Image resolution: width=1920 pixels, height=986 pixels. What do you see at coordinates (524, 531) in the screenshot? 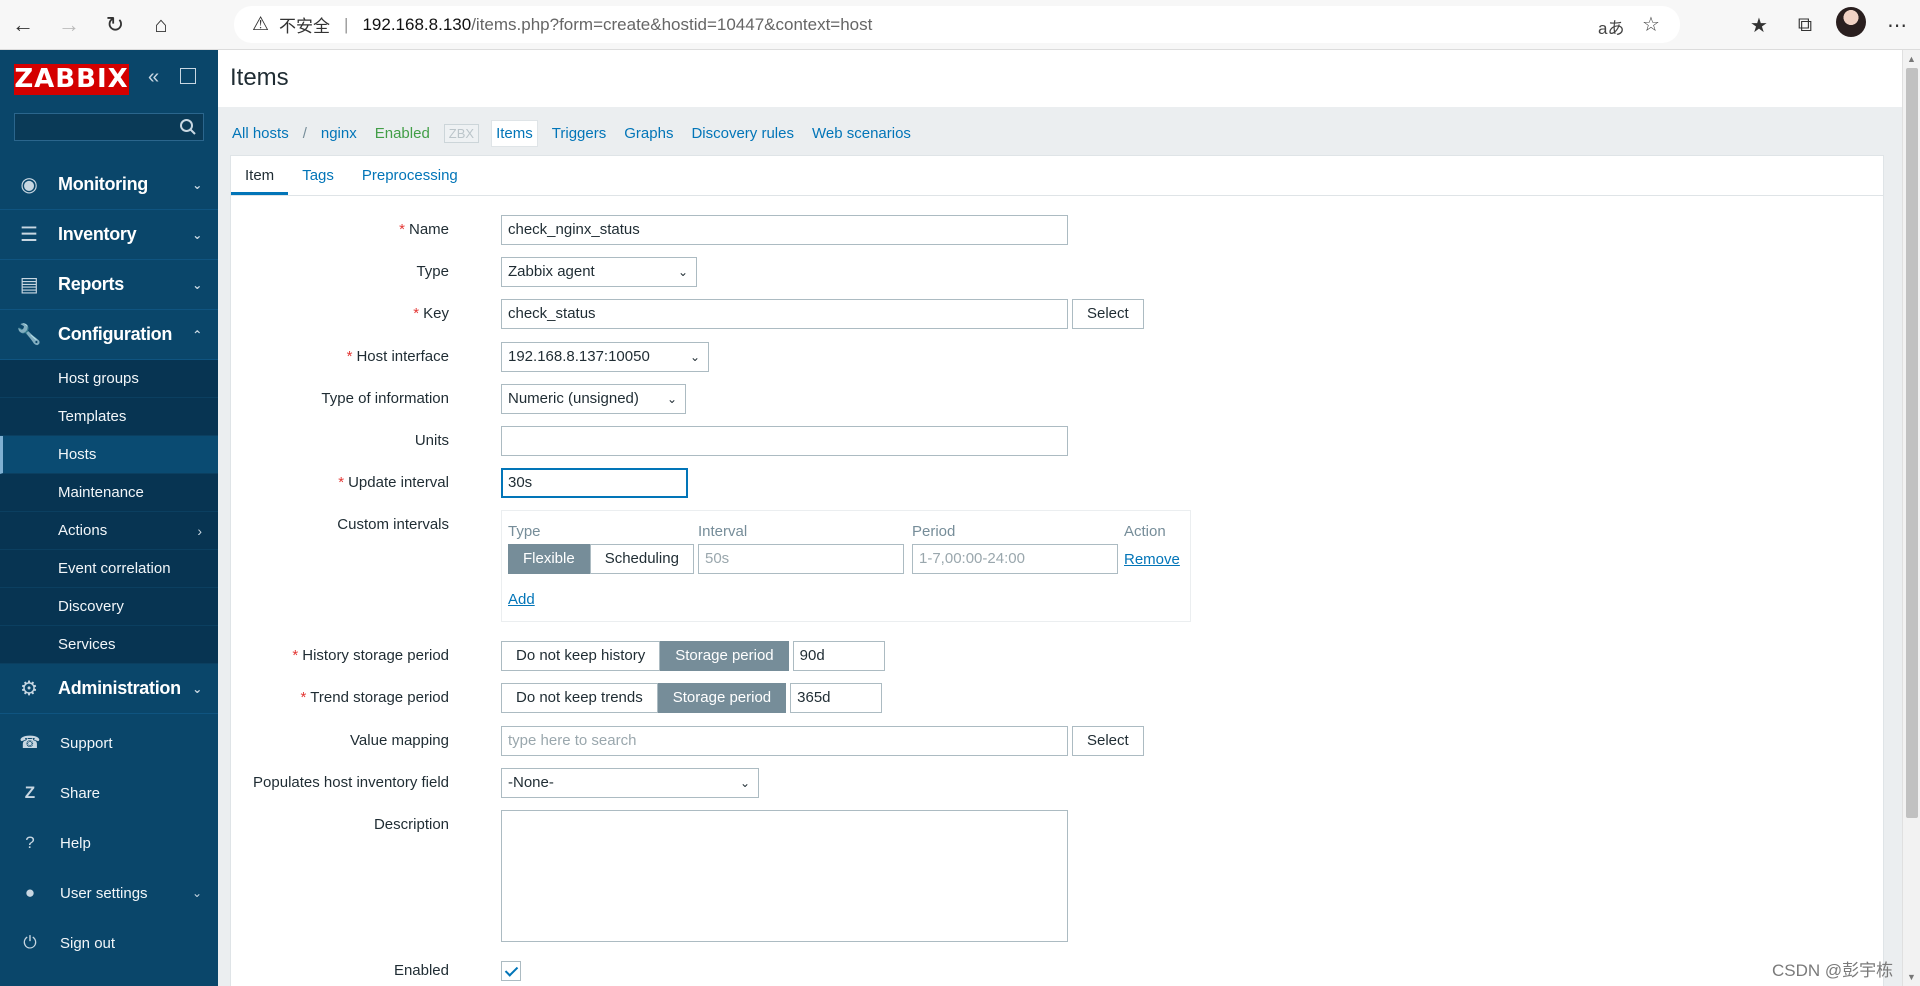
I see `ci-header-type: Type` at bounding box center [524, 531].